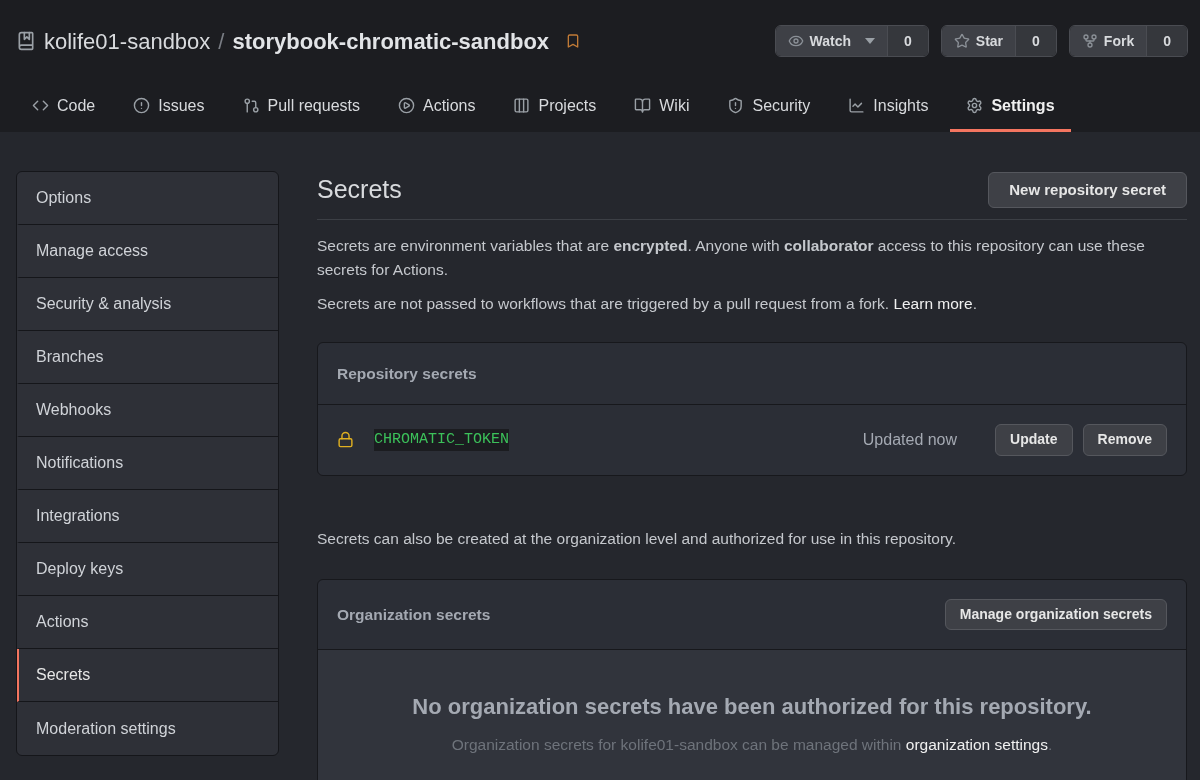  What do you see at coordinates (147, 622) in the screenshot?
I see `menu-item: Actions` at bounding box center [147, 622].